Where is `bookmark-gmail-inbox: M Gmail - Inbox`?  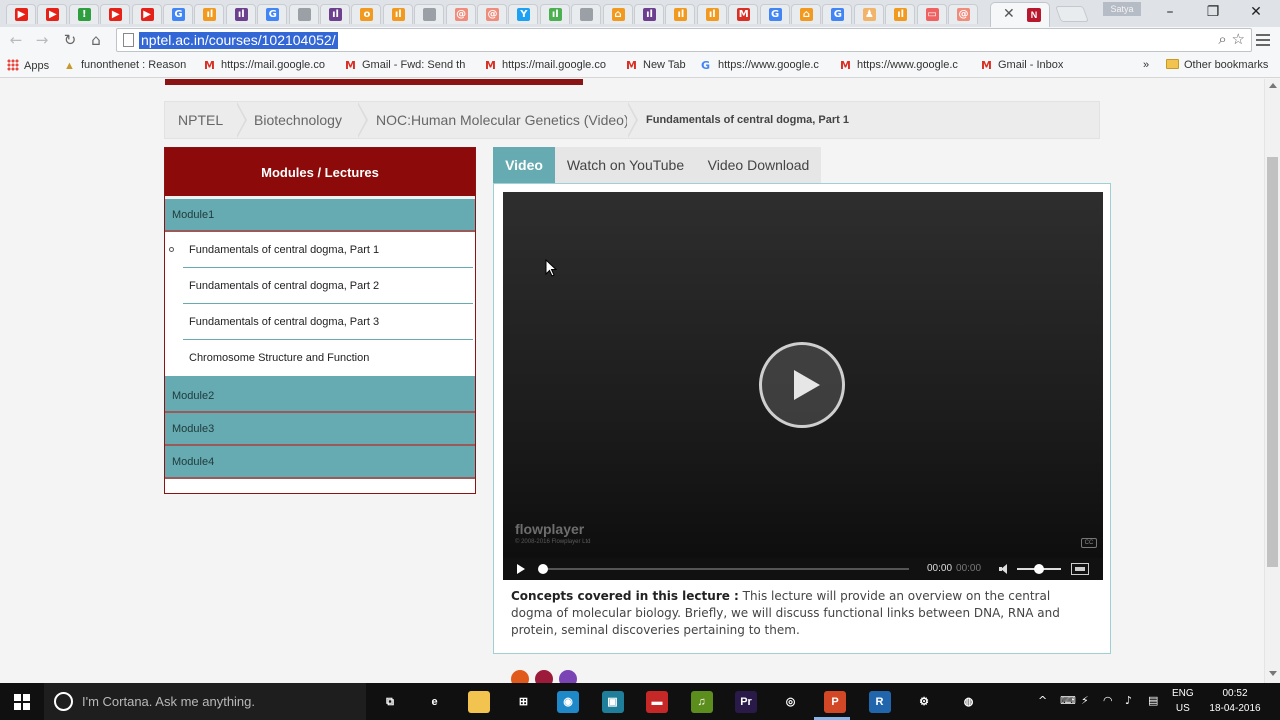 bookmark-gmail-inbox: M Gmail - Inbox is located at coordinates (1022, 65).